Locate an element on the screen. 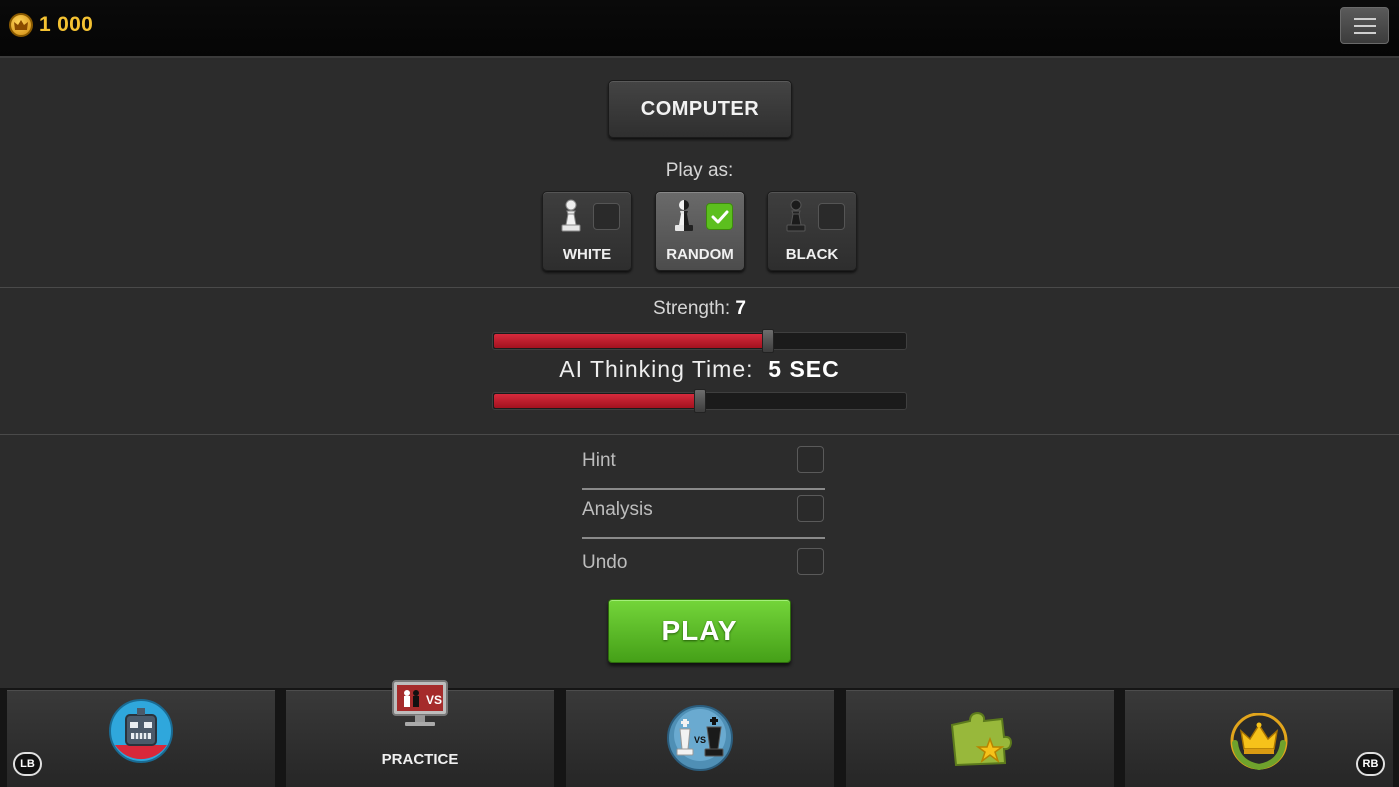  robot-icon is located at coordinates (141, 731).